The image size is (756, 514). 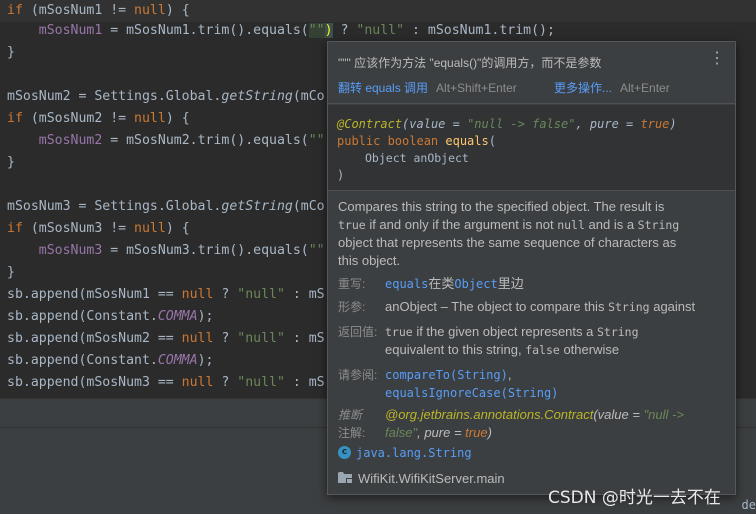 I want to click on more-actions-action: 更多操作... Alt+Enter, so click(x=612, y=87).